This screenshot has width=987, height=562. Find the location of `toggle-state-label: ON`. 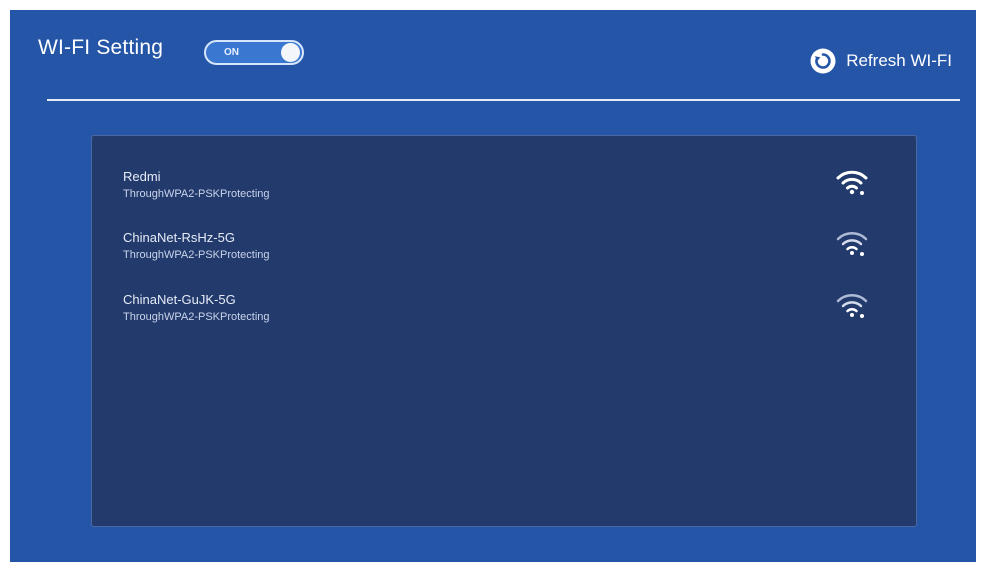

toggle-state-label: ON is located at coordinates (231, 52).